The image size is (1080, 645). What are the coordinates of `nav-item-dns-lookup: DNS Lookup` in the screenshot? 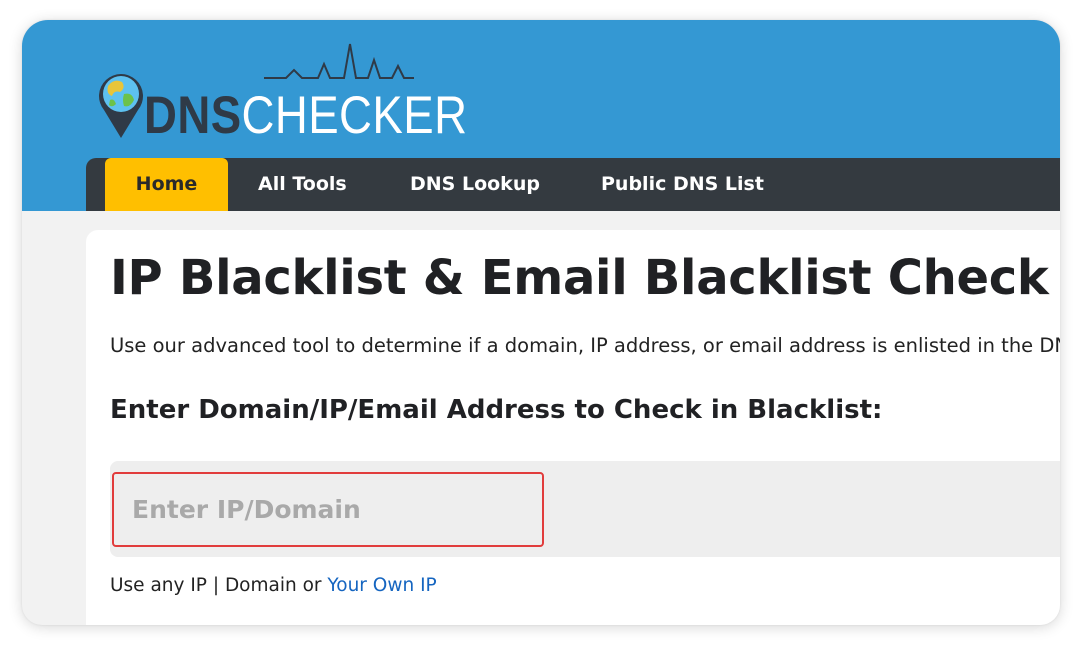 It's located at (475, 184).